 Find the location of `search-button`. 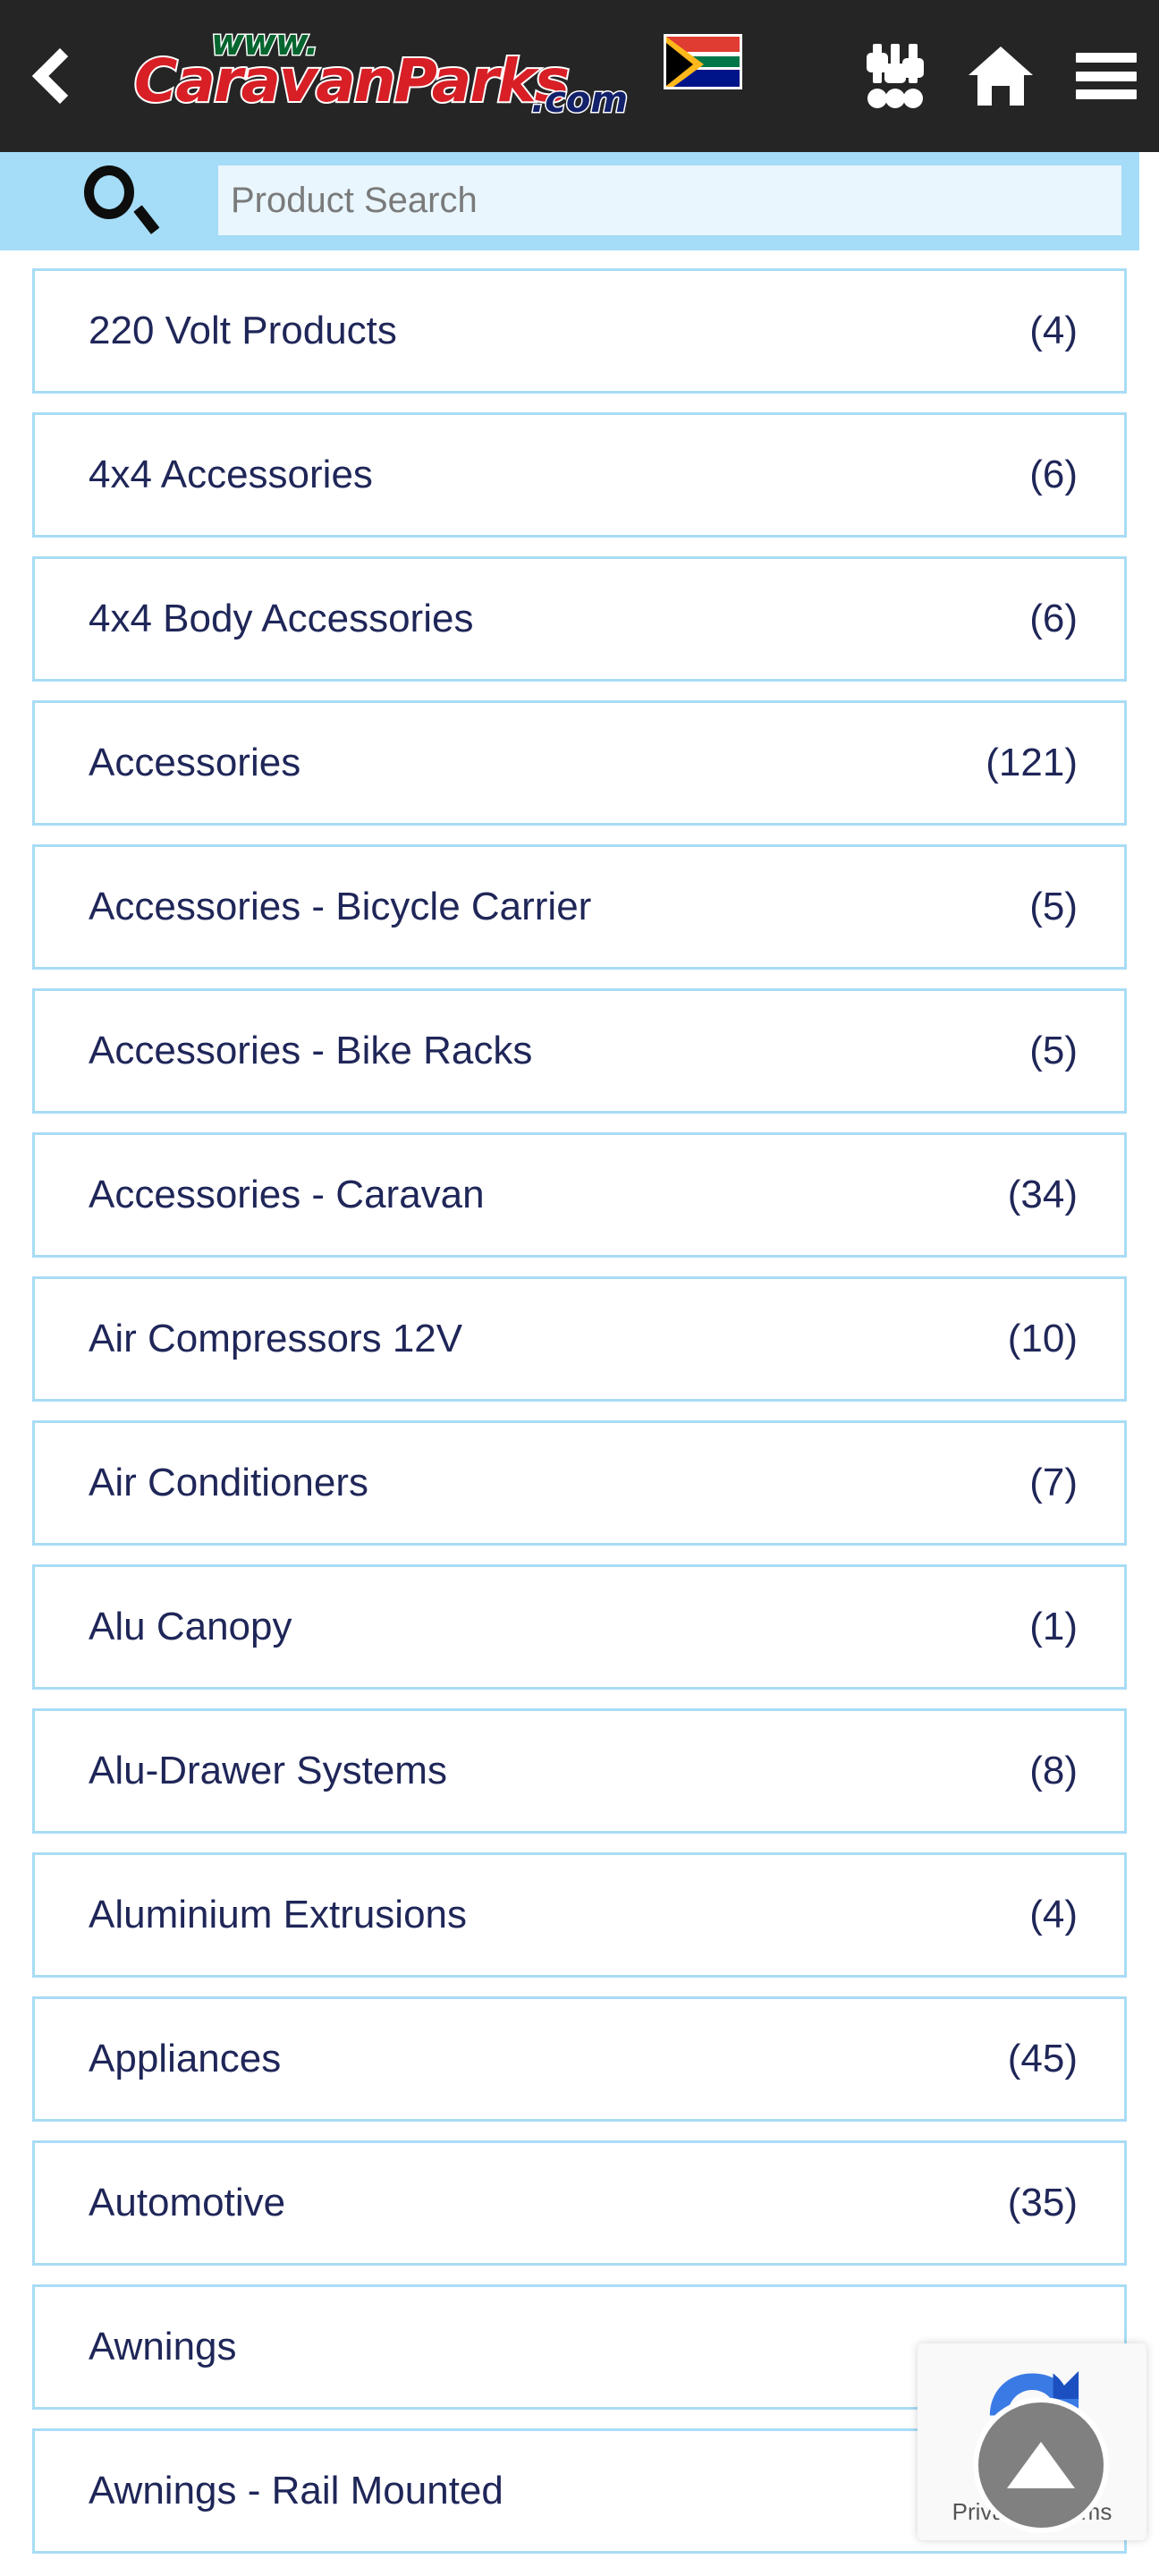

search-button is located at coordinates (109, 200).